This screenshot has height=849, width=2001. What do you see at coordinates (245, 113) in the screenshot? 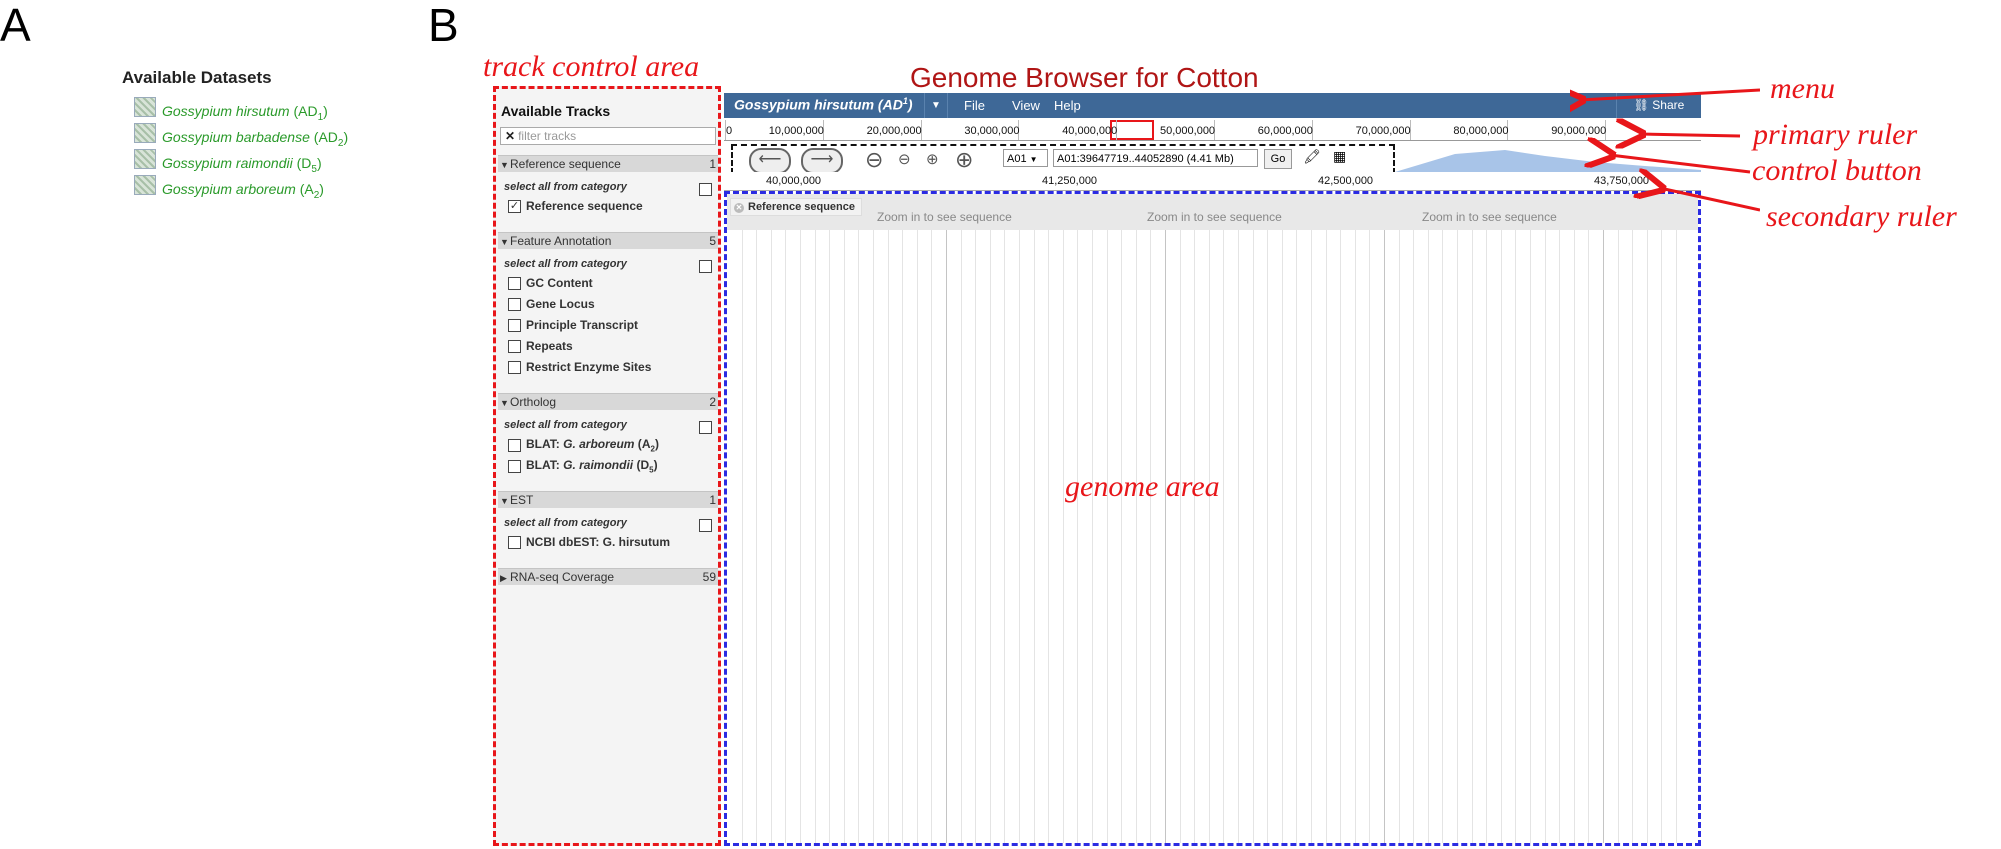
I see `dataset-link: Gossypium hirsutum (AD1)` at bounding box center [245, 113].